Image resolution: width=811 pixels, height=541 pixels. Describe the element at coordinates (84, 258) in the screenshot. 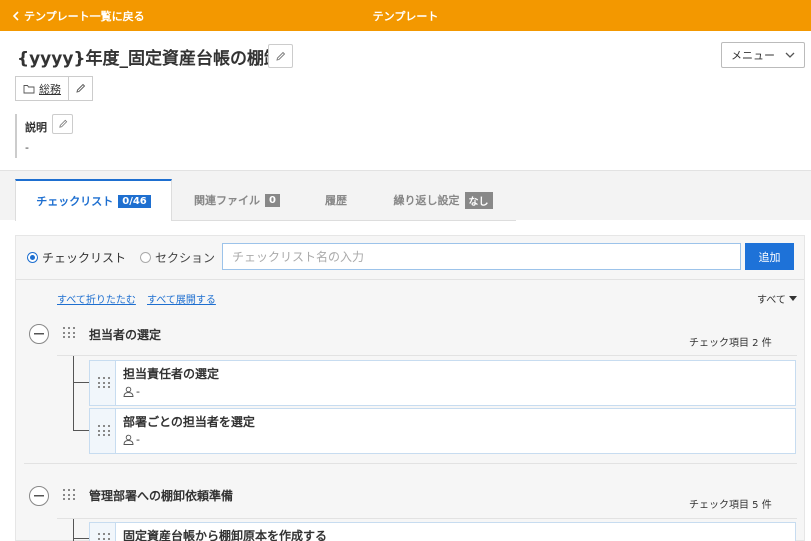

I see `radio-checklist-label: チェックリスト` at that location.